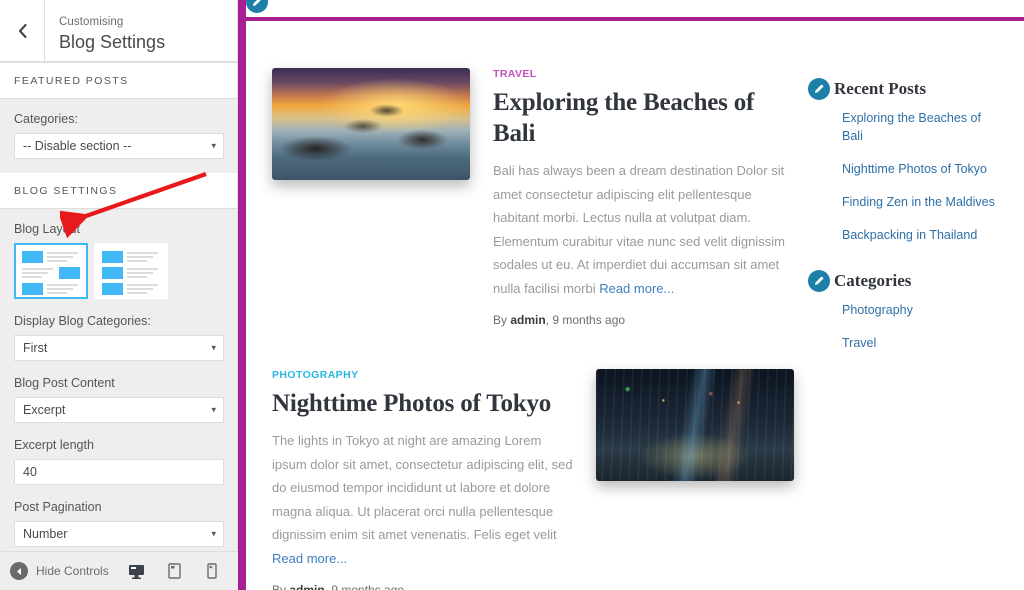 This screenshot has width=1024, height=590. Describe the element at coordinates (242, 295) in the screenshot. I see `preview-accent-bar-left` at that location.